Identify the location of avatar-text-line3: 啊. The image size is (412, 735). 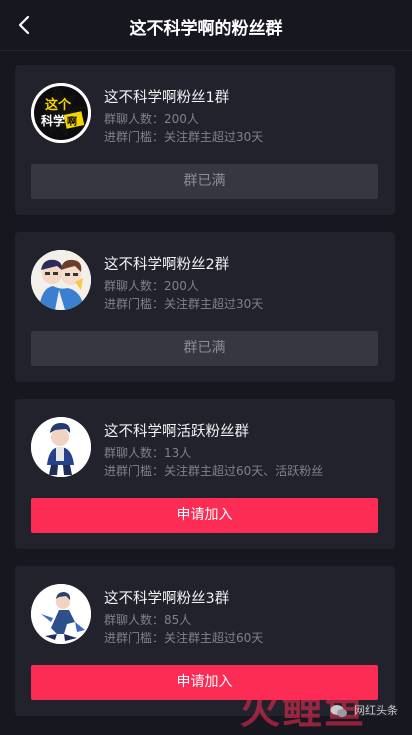
(72, 122).